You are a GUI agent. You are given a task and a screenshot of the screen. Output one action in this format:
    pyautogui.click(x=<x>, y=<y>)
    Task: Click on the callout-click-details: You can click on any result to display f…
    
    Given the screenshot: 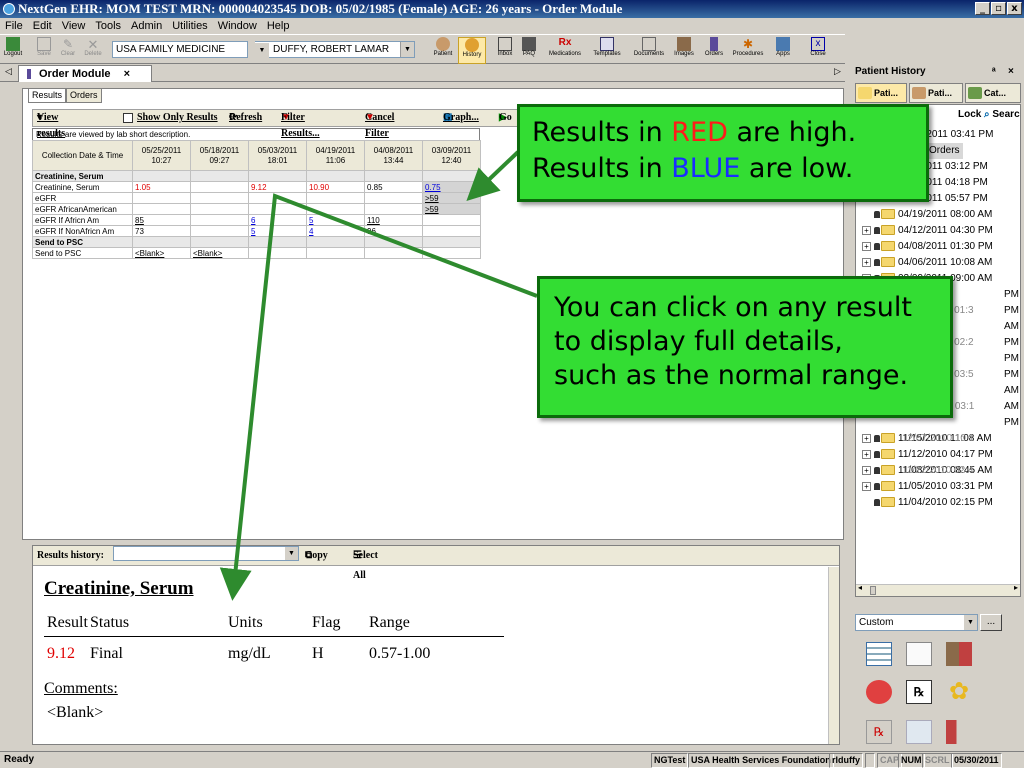 What is the action you would take?
    pyautogui.click(x=745, y=347)
    